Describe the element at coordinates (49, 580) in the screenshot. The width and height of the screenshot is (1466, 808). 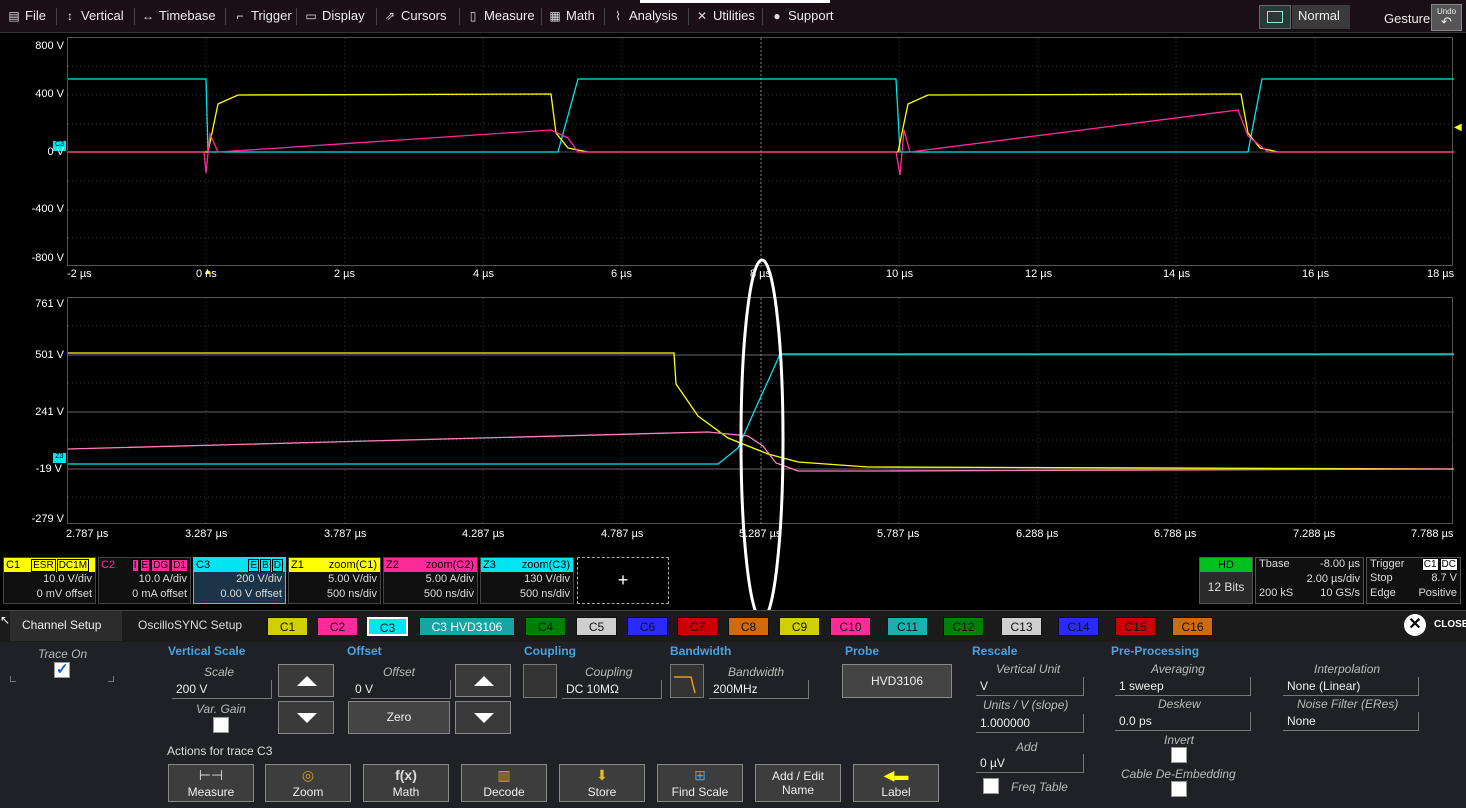
I see `descriptor-c1: C1 ESR DC1M 10.0 V/div 0 mV offset` at that location.